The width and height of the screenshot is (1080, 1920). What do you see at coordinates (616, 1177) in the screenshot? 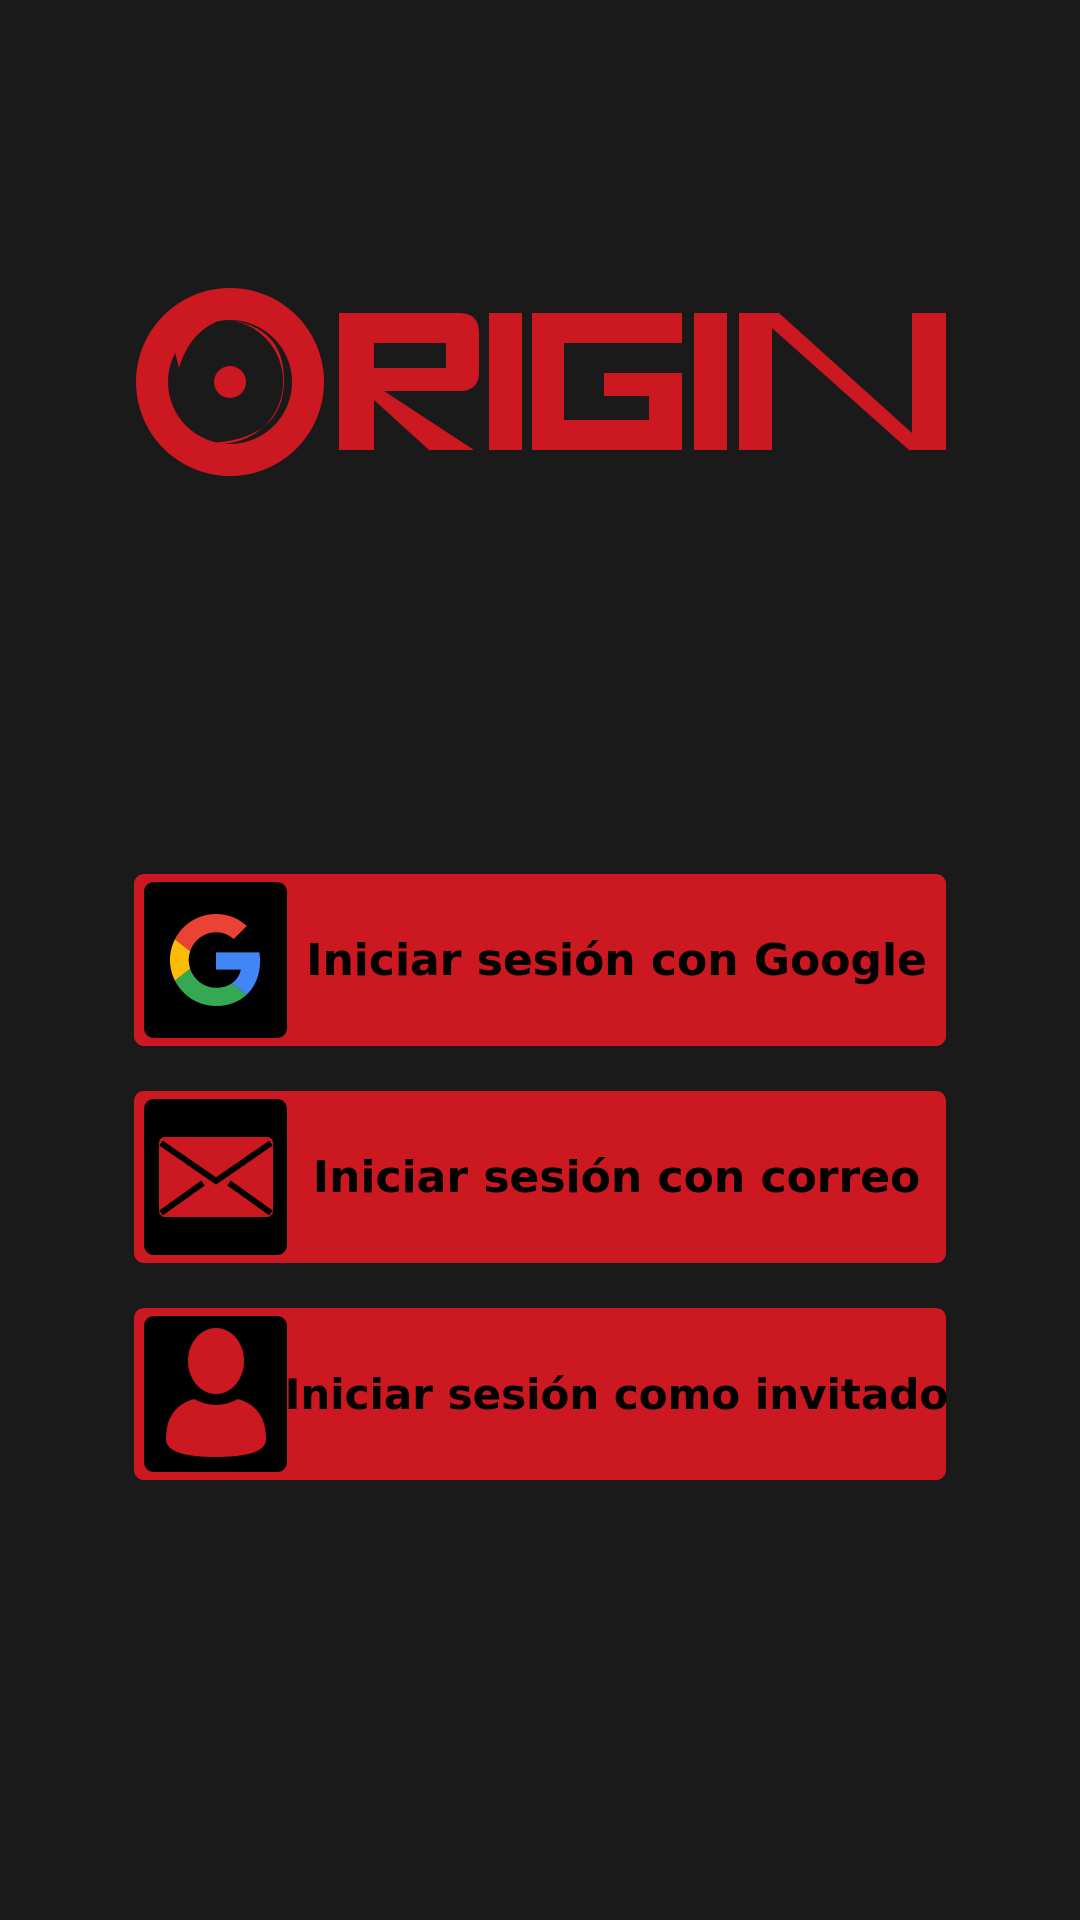
I see `email-sign-in-label: Iniciar sesión con correo` at bounding box center [616, 1177].